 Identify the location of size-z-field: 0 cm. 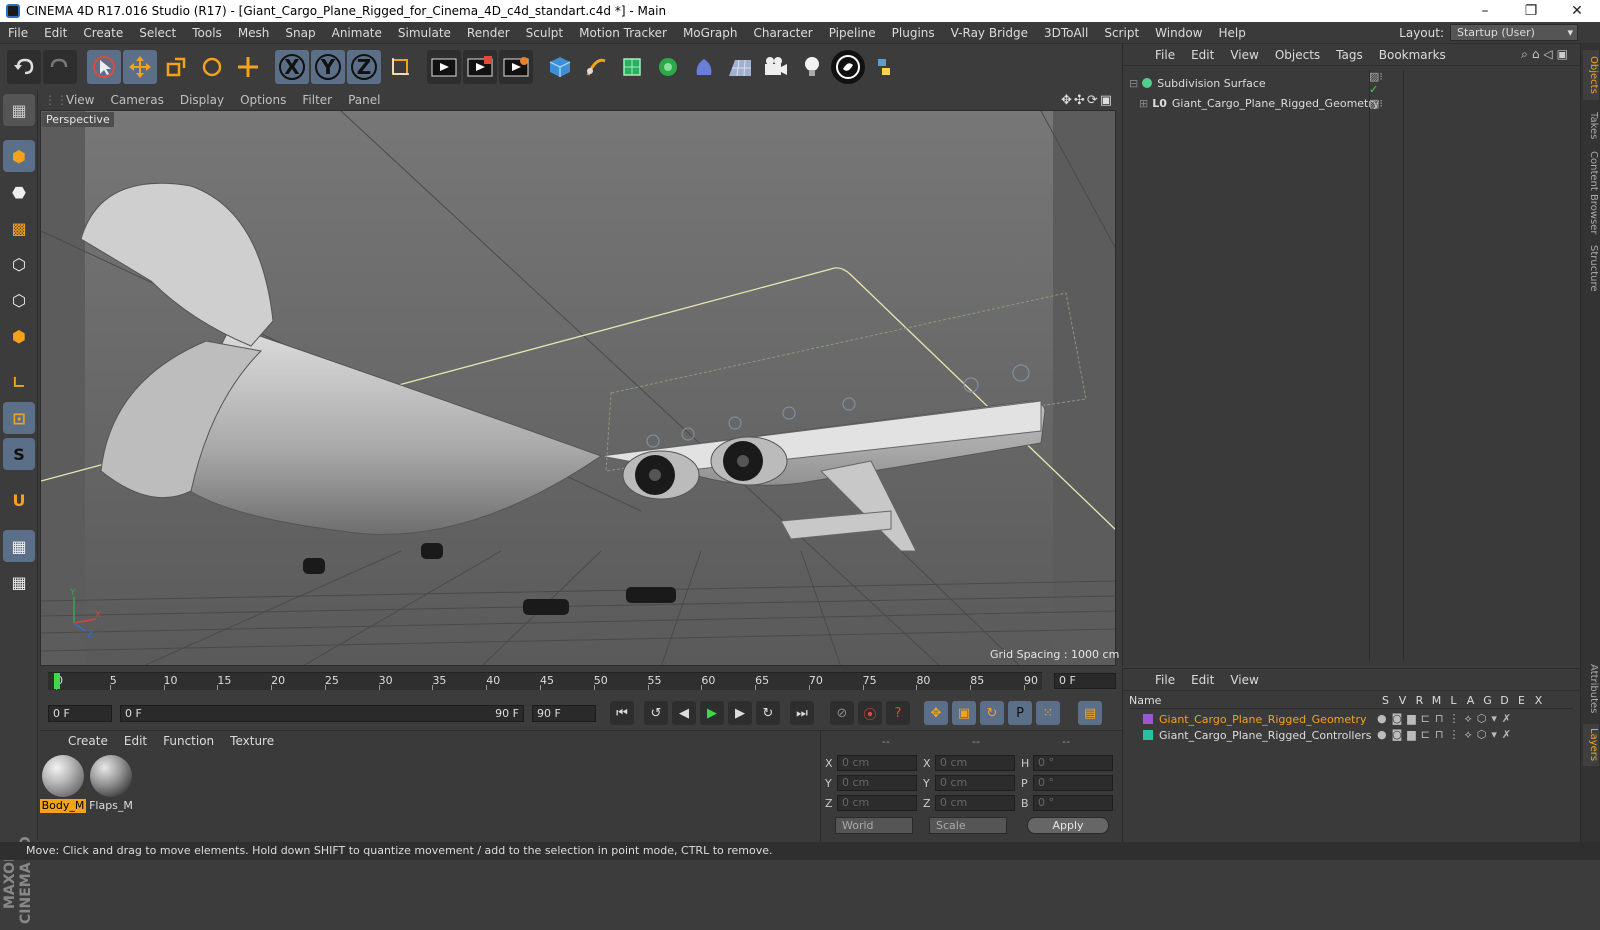
(975, 803).